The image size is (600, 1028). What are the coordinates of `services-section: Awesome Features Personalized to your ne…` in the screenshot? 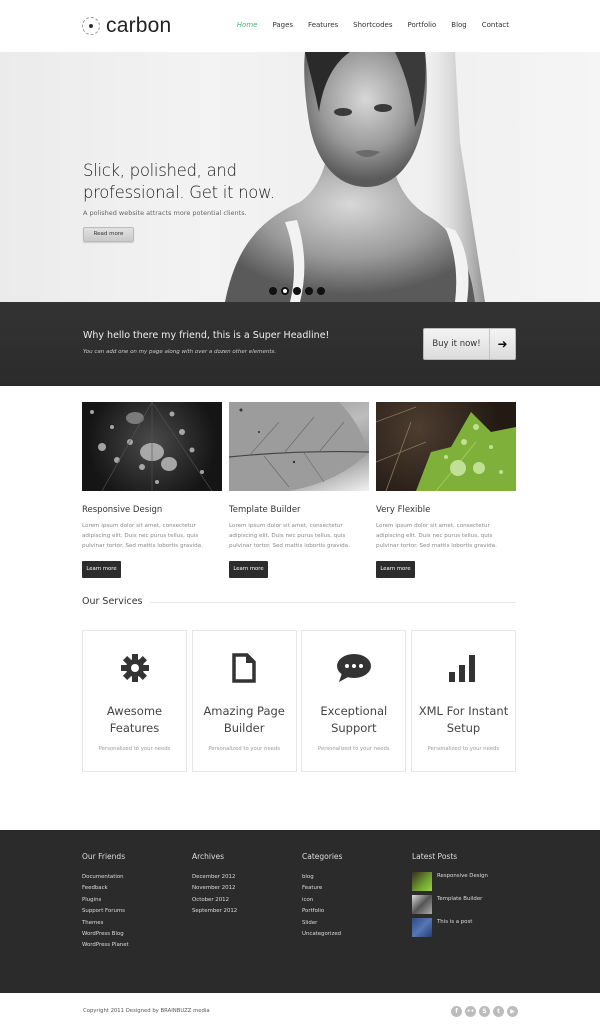 It's located at (299, 701).